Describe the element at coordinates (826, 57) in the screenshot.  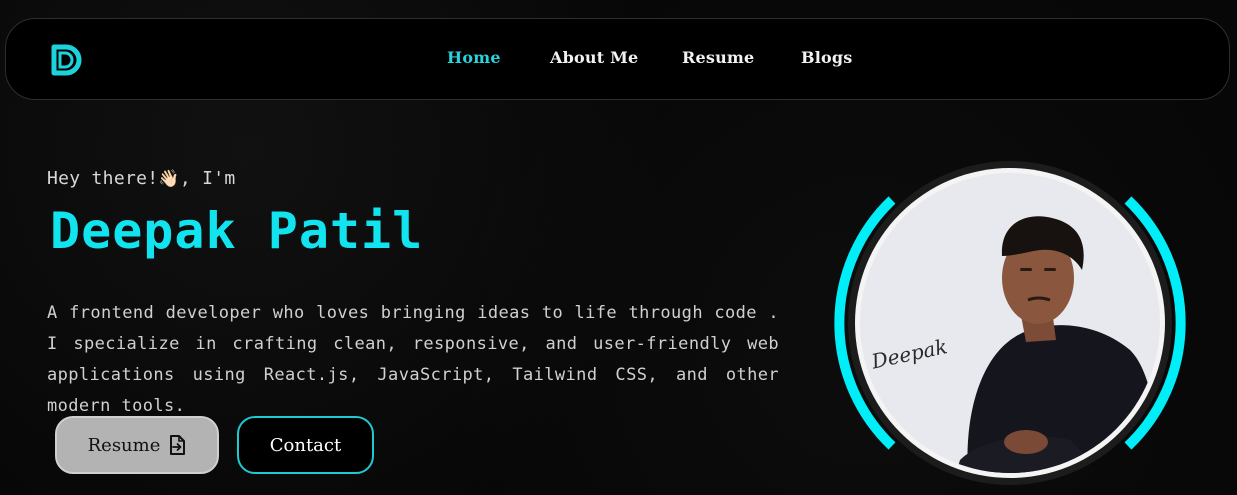
I see `nav-link-blogs: Blogs` at that location.